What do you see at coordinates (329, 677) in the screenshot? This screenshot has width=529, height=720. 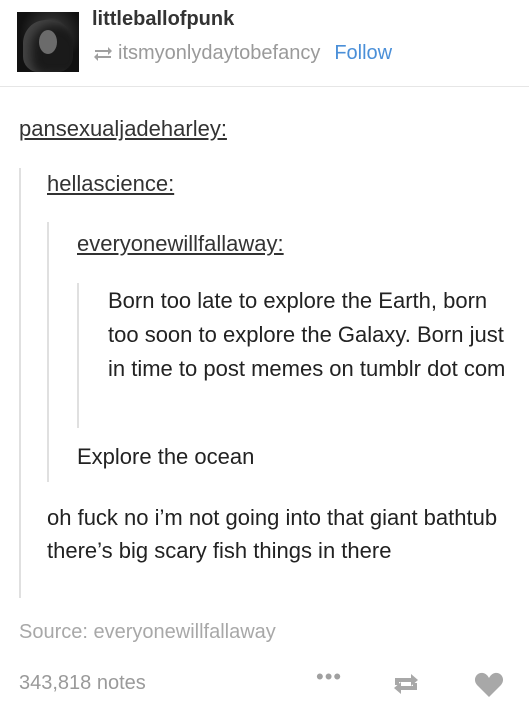 I see `more-icon: •••` at bounding box center [329, 677].